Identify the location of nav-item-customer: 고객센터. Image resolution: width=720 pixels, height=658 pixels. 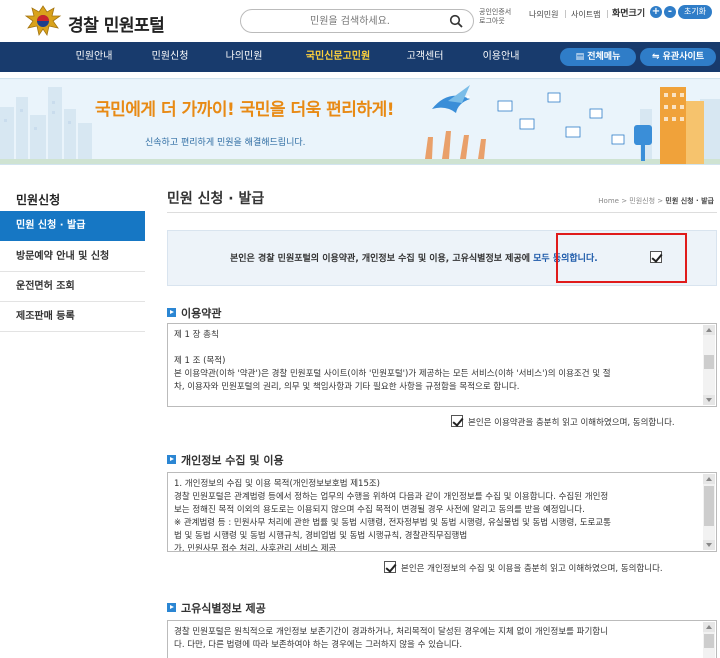
(425, 57).